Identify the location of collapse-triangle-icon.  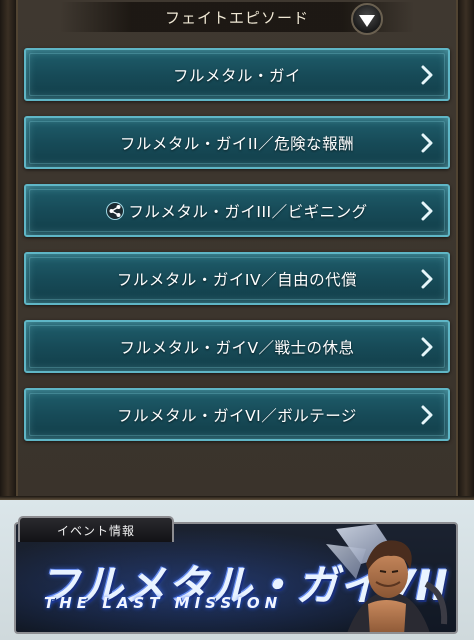
(367, 20).